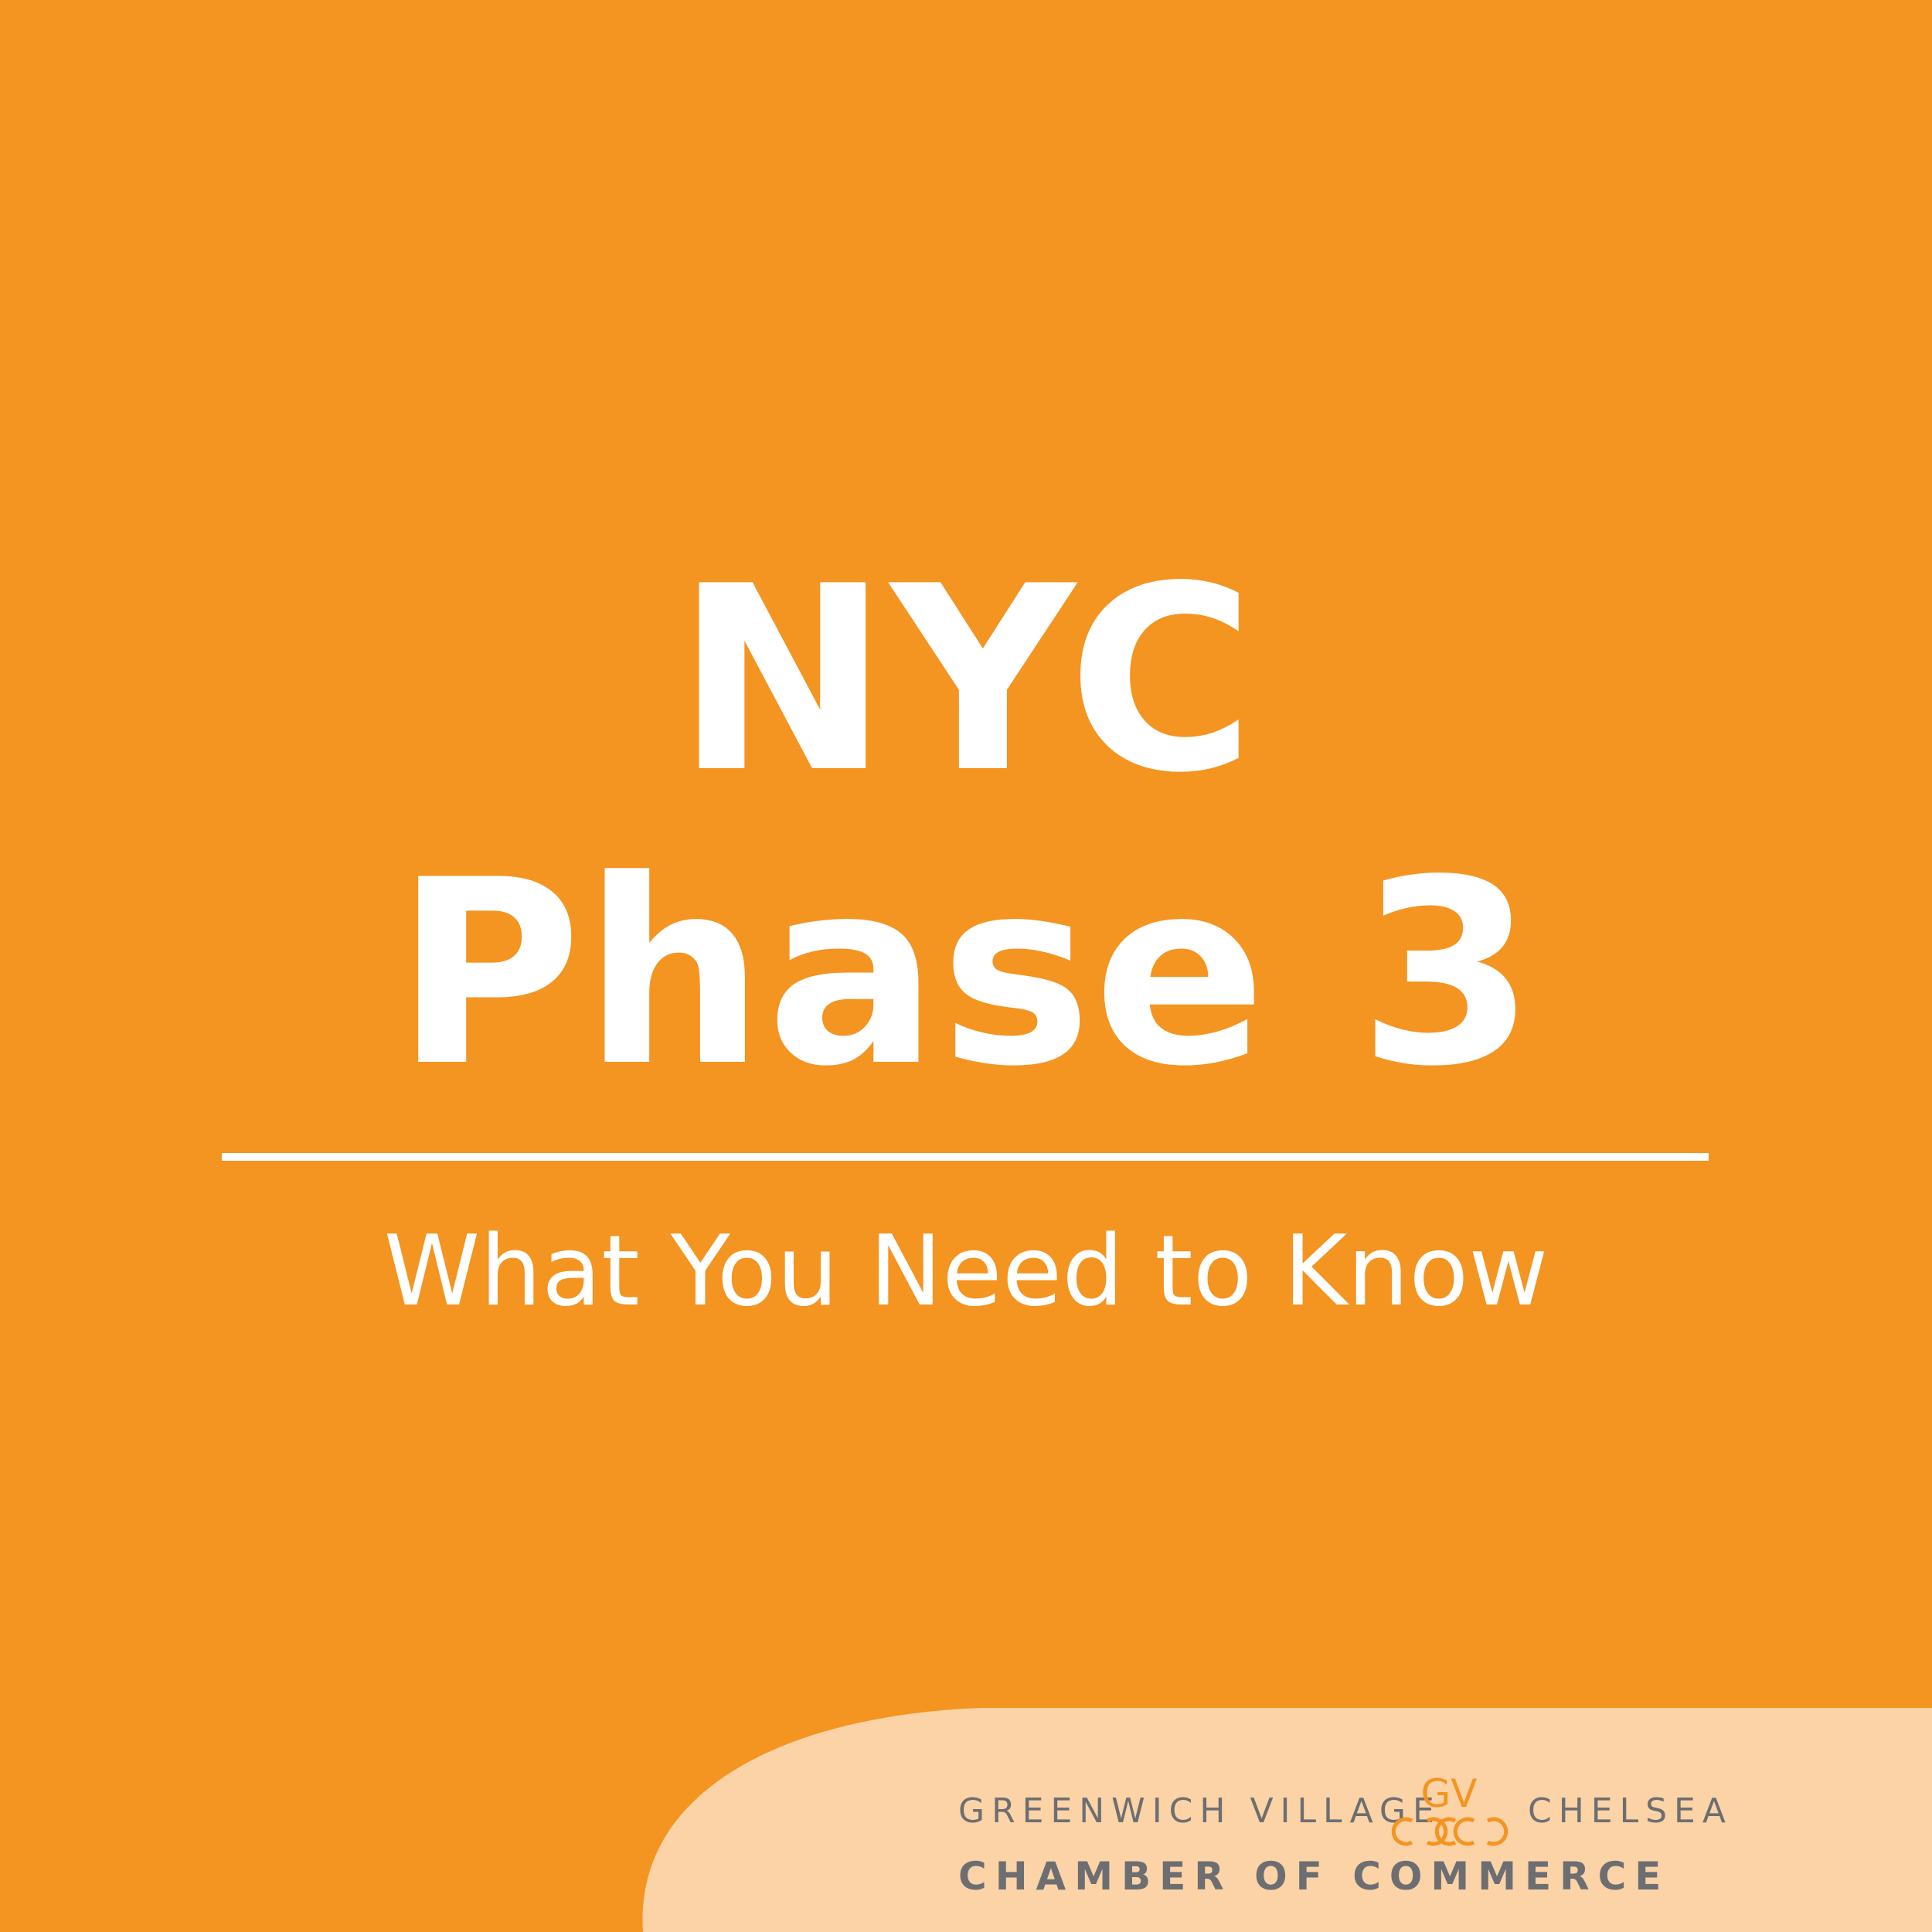 The height and width of the screenshot is (1932, 1932). I want to click on logo-bottom-text: CHAMBER OF COMMERCE, so click(1314, 1877).